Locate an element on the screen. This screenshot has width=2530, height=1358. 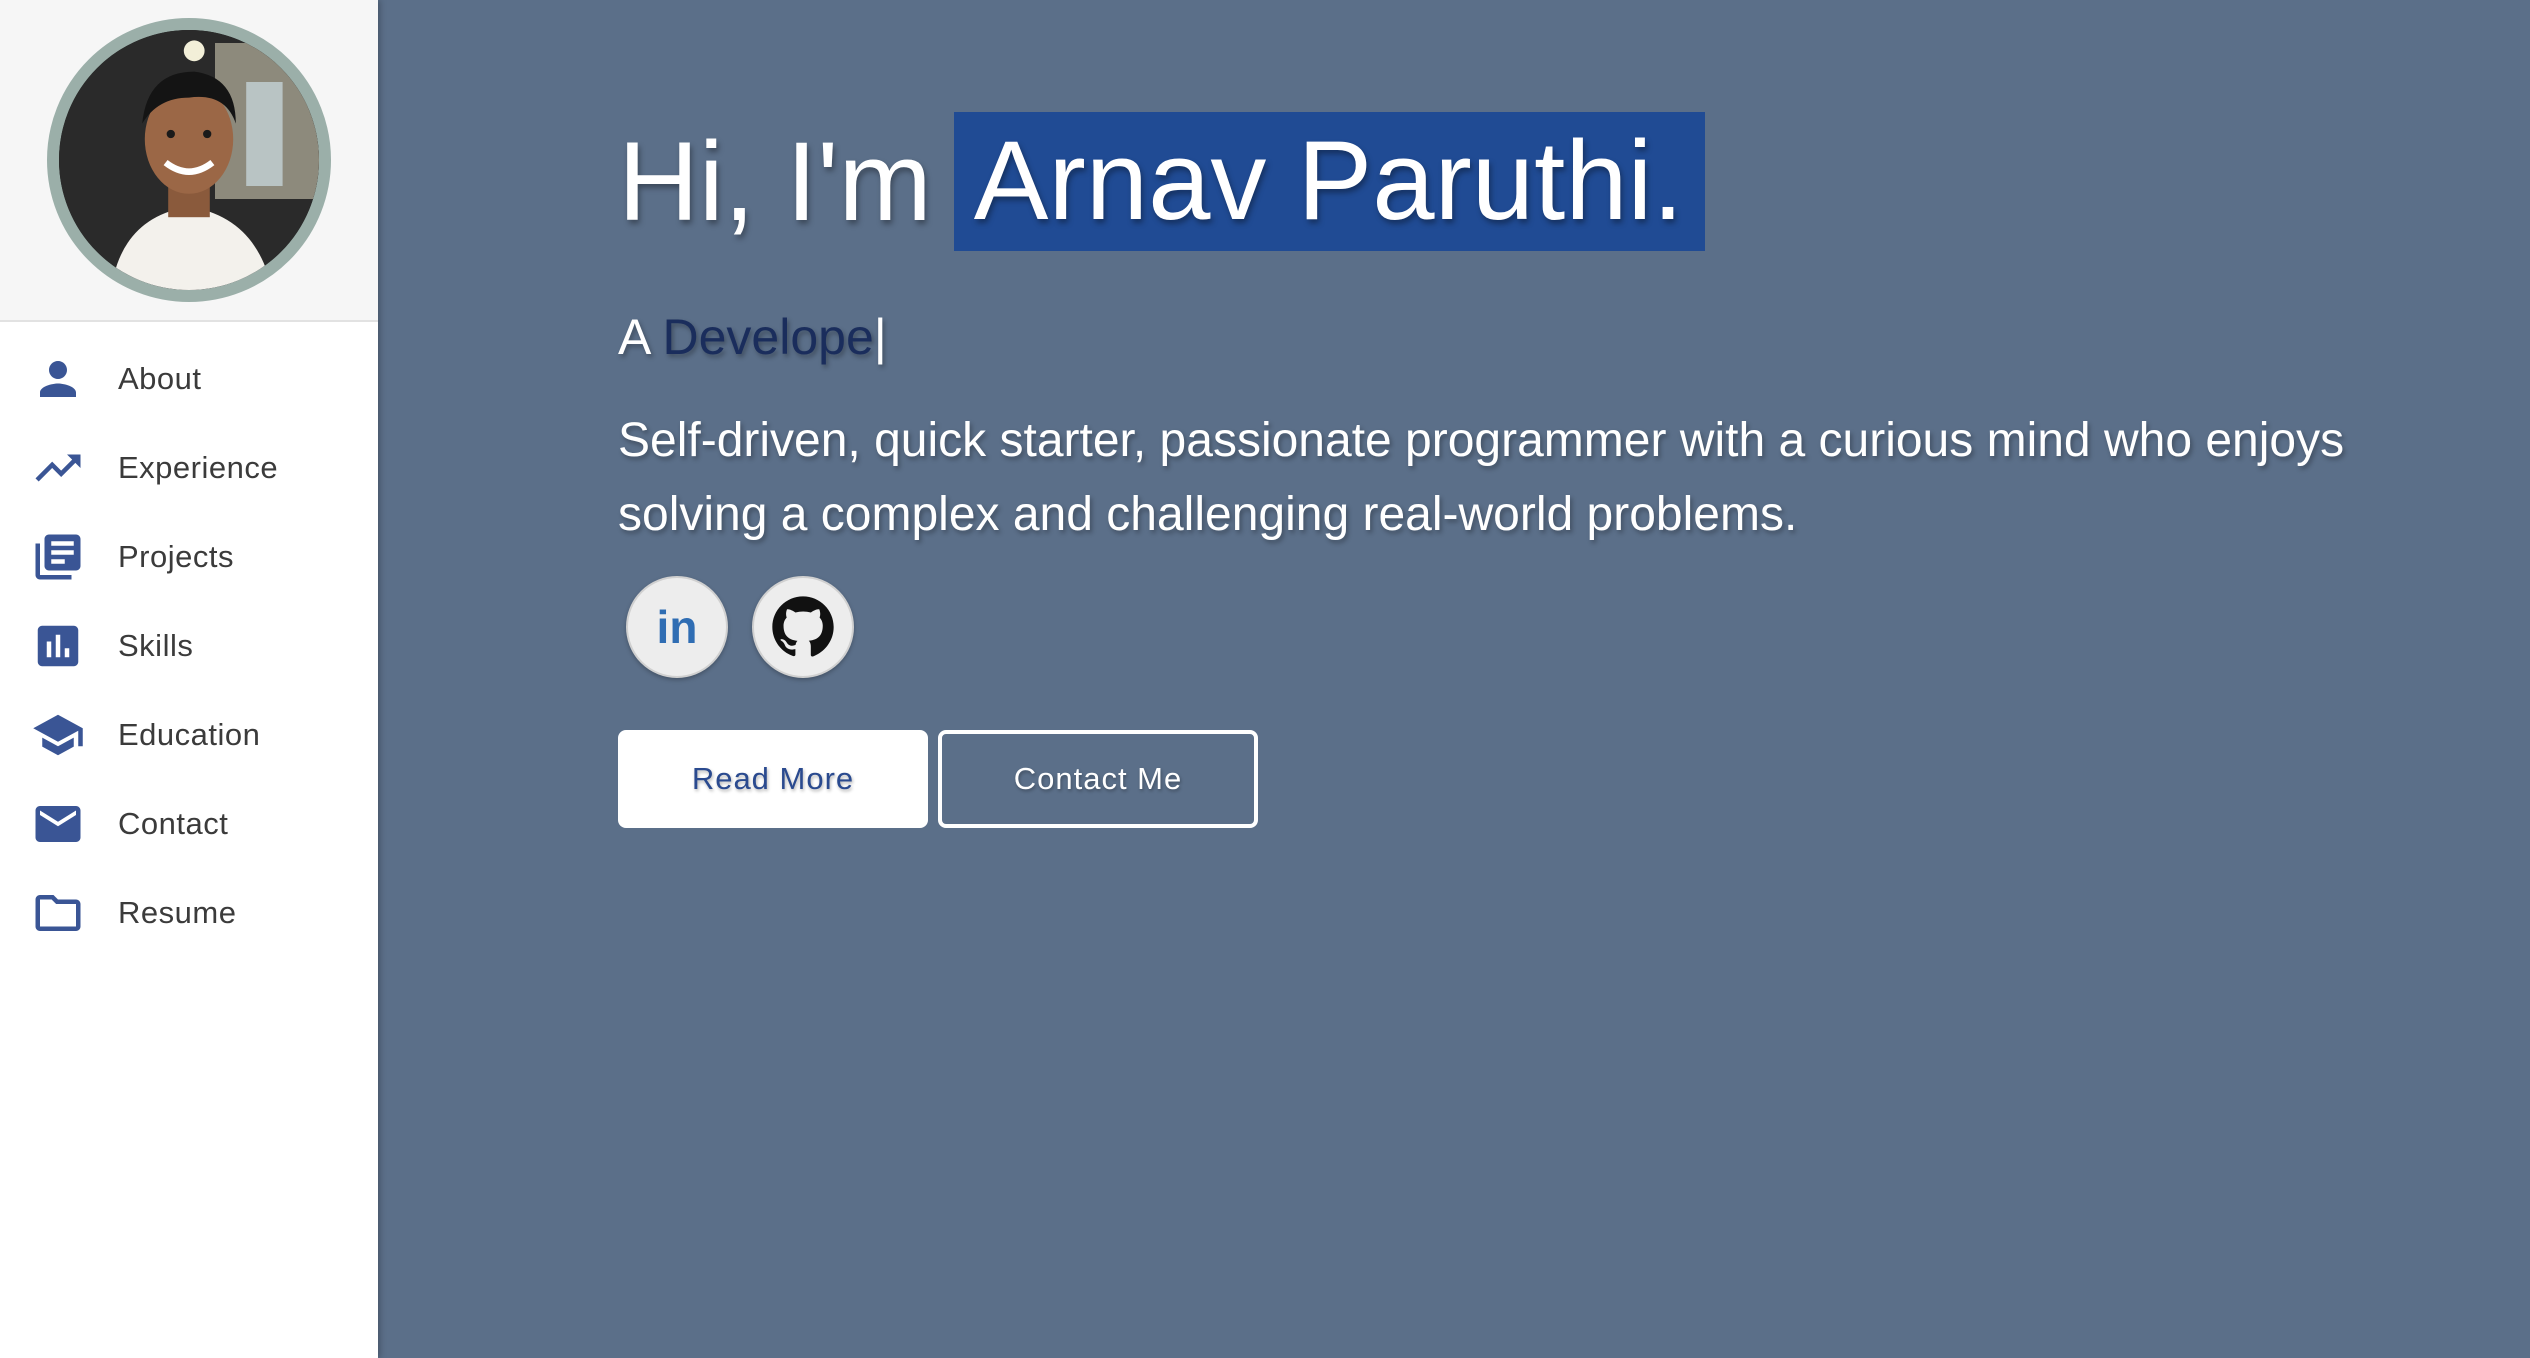
nav-label-resume: Resume is located at coordinates (177, 912).